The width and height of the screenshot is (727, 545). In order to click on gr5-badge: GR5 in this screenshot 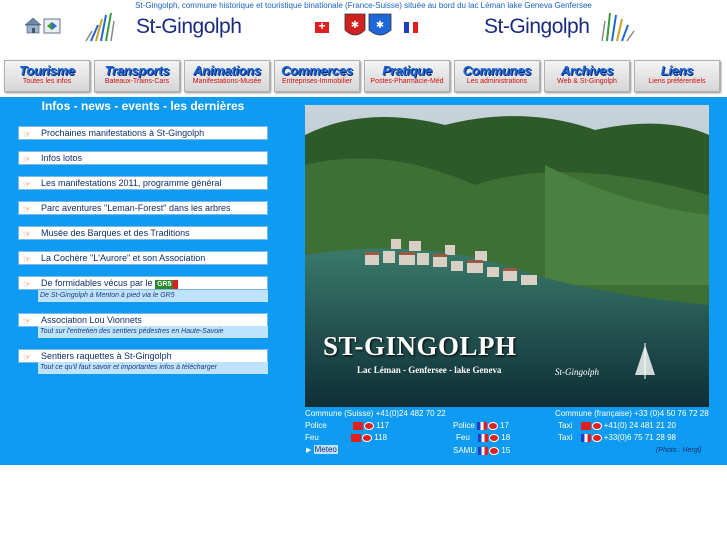, I will do `click(167, 284)`.